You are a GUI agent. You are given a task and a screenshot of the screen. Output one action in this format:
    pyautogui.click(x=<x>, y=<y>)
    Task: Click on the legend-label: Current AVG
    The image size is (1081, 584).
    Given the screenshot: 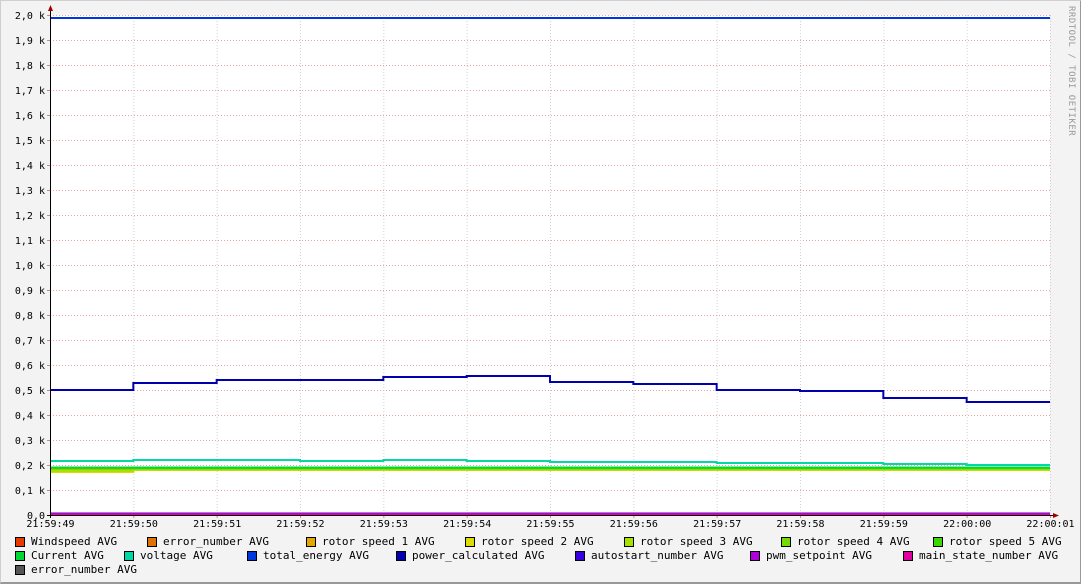 What is the action you would take?
    pyautogui.click(x=67, y=555)
    